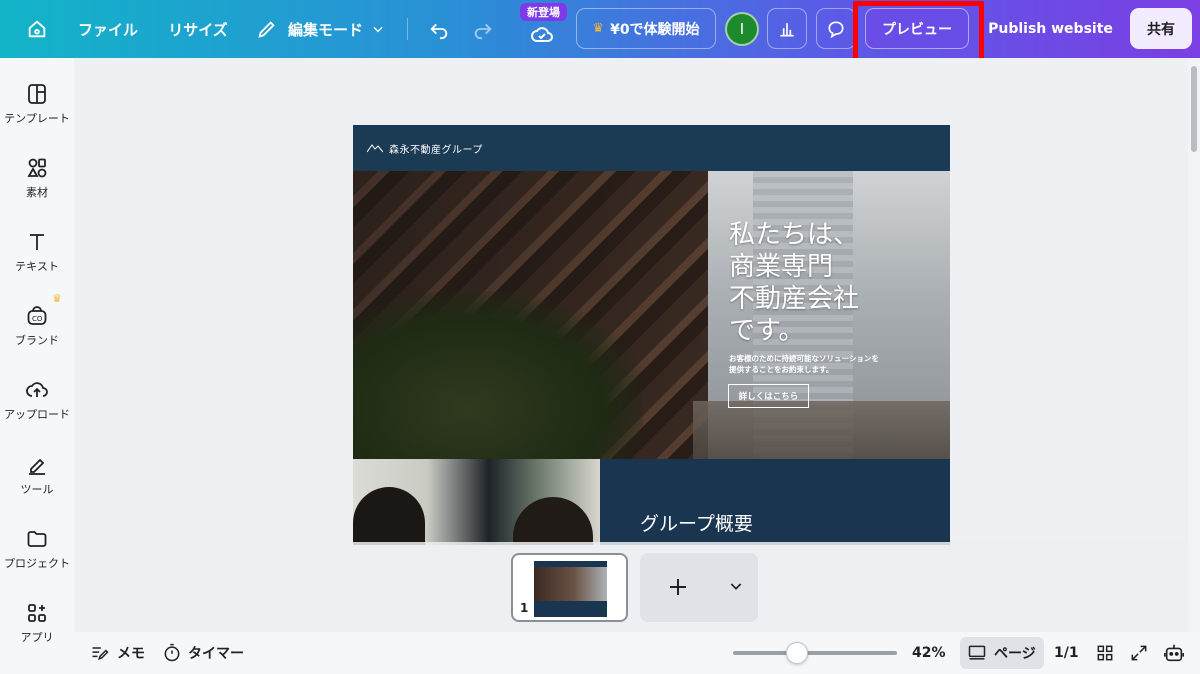 This screenshot has height=674, width=1200. Describe the element at coordinates (37, 242) in the screenshot. I see `text-icon` at that location.